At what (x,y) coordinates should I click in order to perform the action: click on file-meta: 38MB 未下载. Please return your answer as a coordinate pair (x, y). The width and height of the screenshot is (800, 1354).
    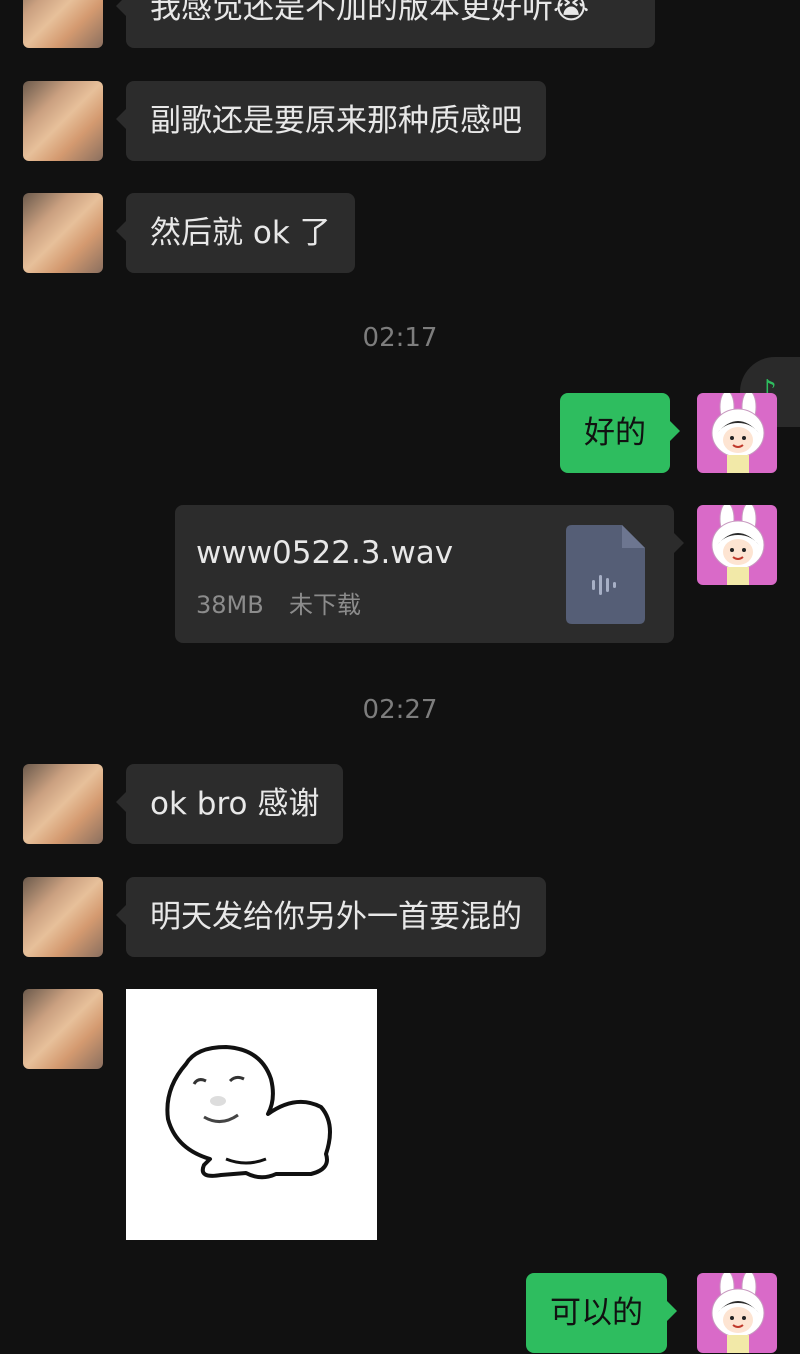
    Looking at the image, I should click on (278, 602).